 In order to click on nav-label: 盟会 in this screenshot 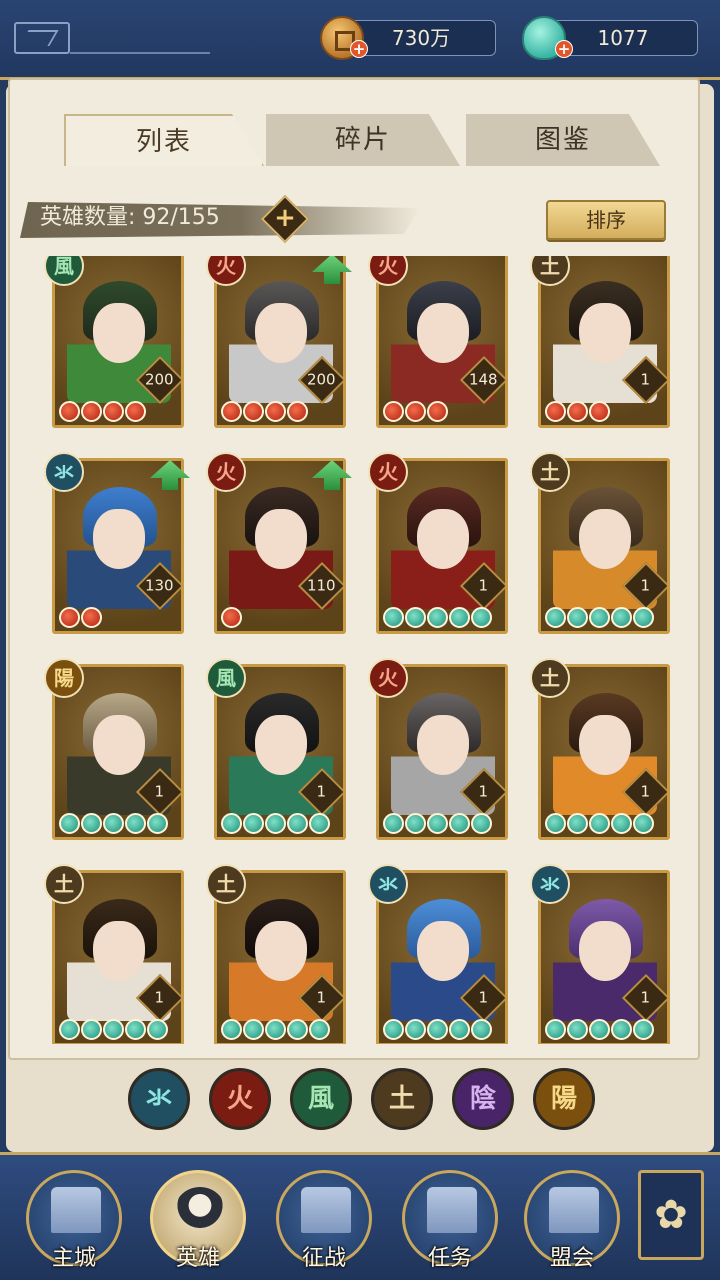, I will do `click(571, 1258)`.